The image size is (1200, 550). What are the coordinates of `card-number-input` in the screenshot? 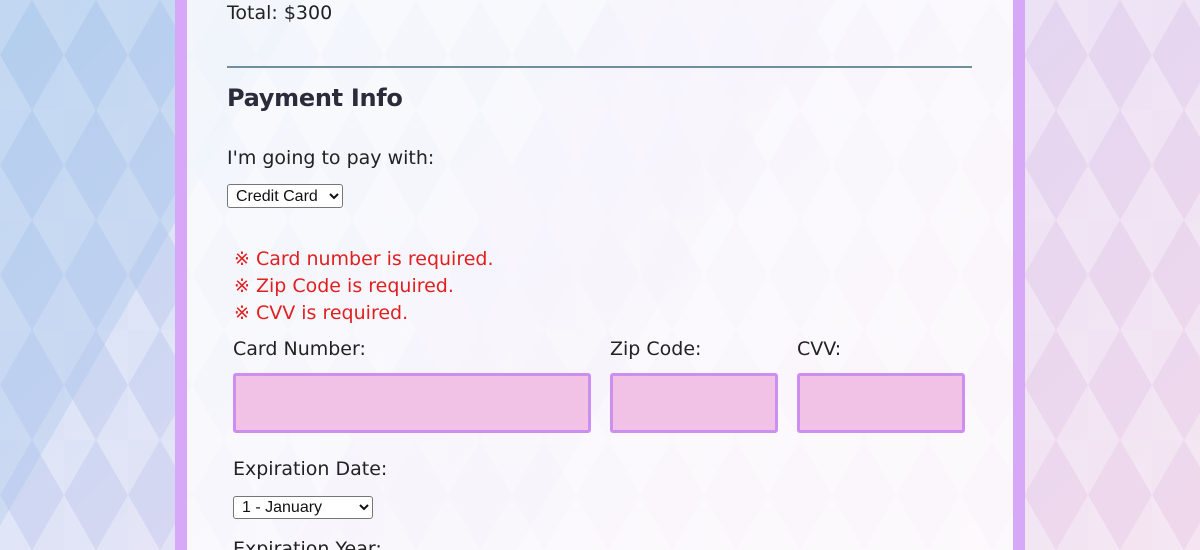 It's located at (412, 403).